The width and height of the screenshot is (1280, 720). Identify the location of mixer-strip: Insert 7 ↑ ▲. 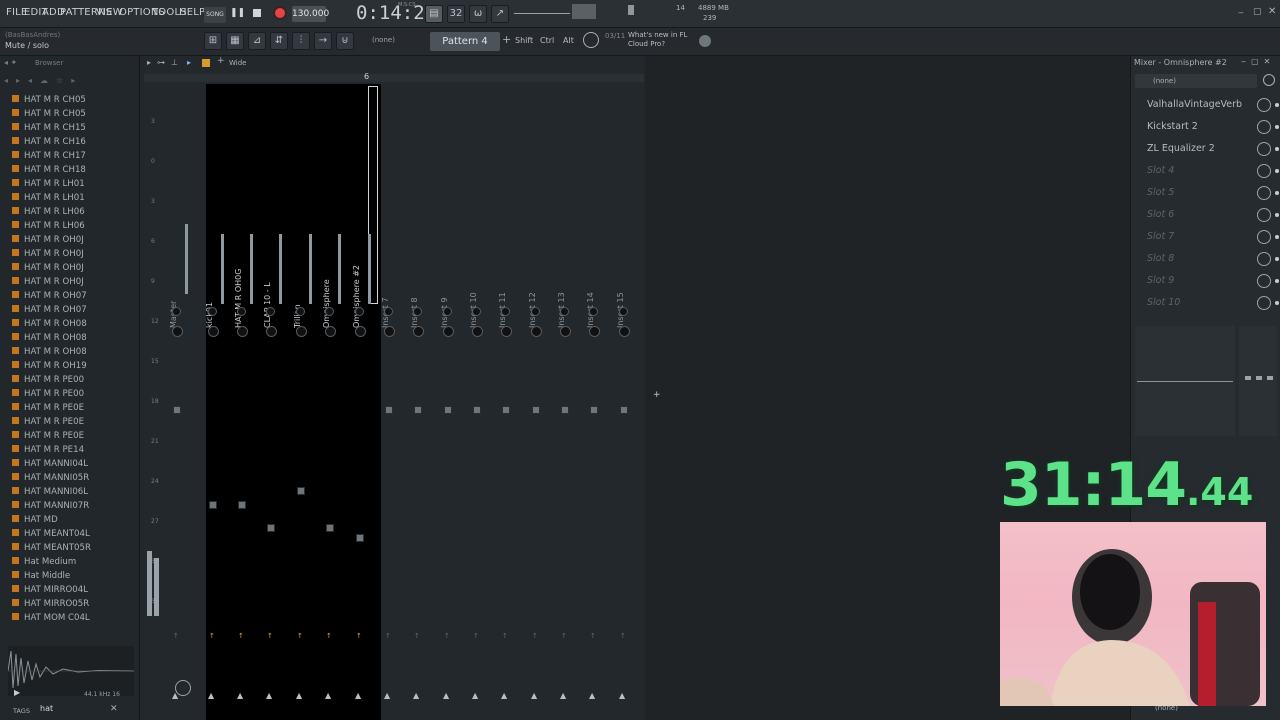
(392, 392).